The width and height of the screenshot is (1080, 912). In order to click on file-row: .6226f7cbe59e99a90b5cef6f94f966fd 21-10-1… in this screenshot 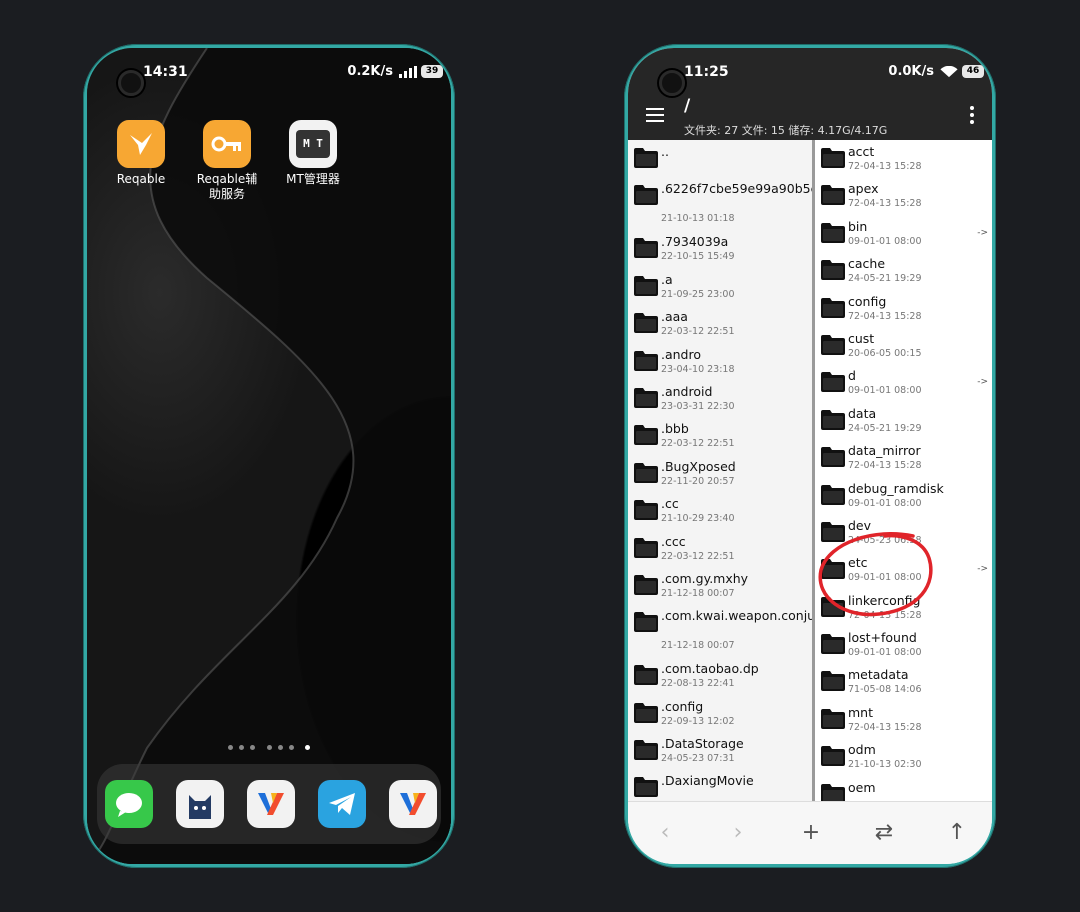, I will do `click(720, 203)`.